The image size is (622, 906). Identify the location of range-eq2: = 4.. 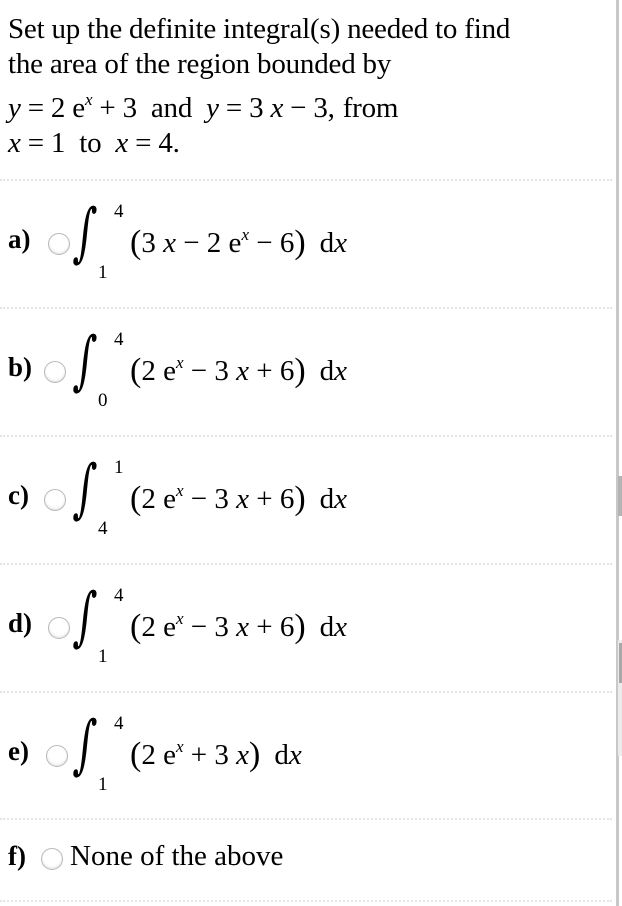
(154, 143).